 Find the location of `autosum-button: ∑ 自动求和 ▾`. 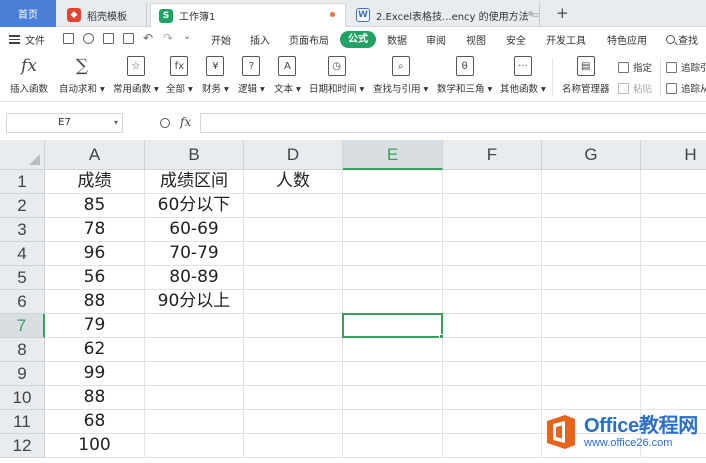

autosum-button: ∑ 自动求和 ▾ is located at coordinates (82, 75).